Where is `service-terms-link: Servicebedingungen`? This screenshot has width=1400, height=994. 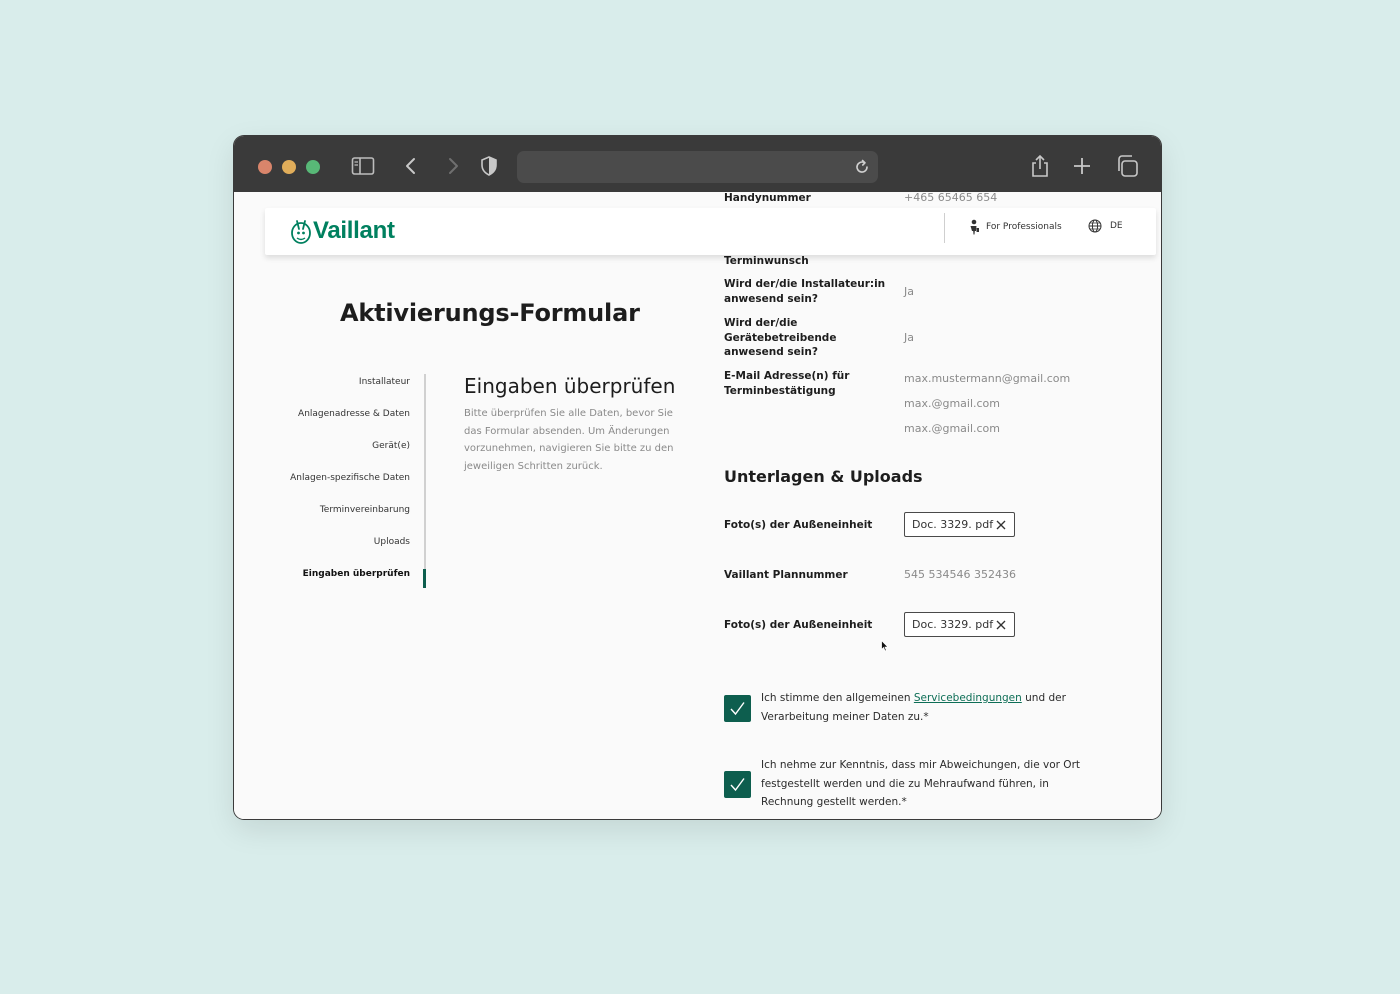 service-terms-link: Servicebedingungen is located at coordinates (968, 698).